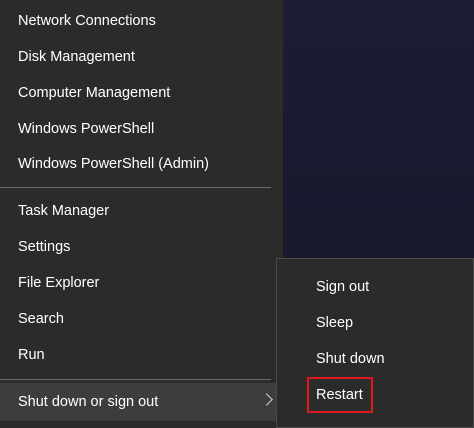 The image size is (474, 428). Describe the element at coordinates (141, 247) in the screenshot. I see `menu-item-settings: Settings` at that location.